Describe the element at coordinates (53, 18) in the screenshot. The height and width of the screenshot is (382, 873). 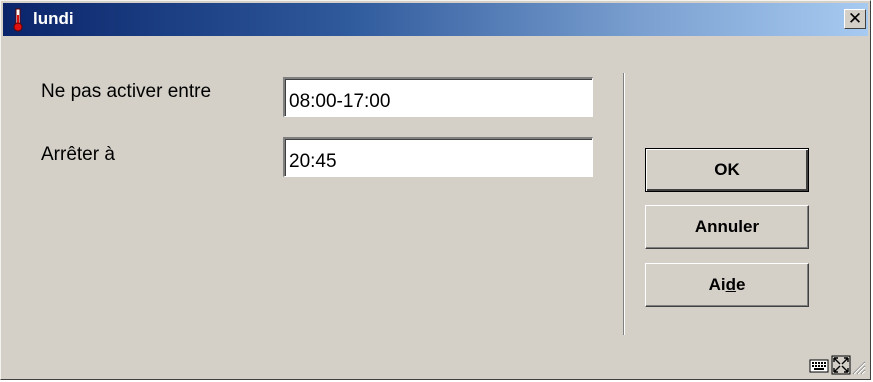
I see `window-title: lundi` at that location.